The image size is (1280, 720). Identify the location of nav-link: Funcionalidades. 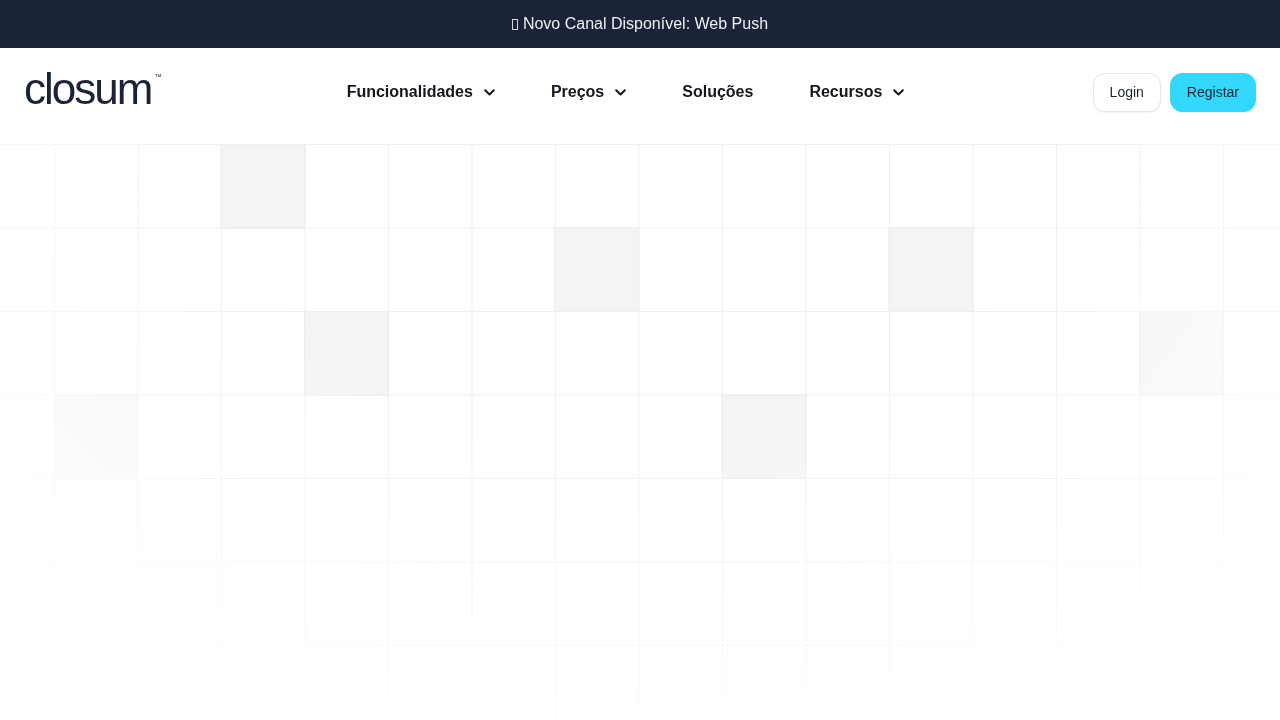
(420, 92).